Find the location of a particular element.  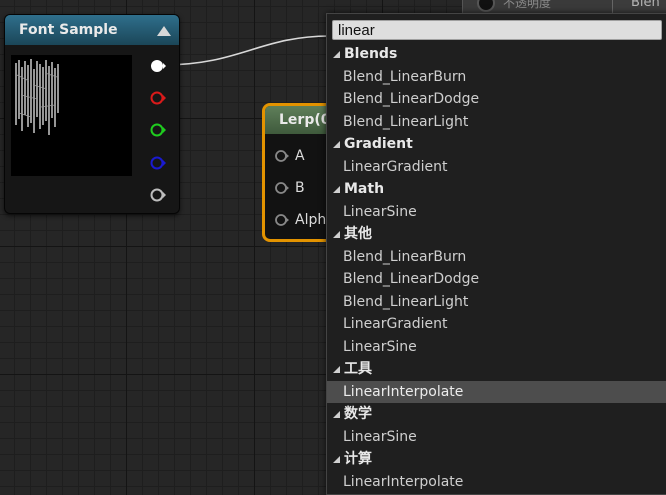

input-b-label: B is located at coordinates (300, 188).